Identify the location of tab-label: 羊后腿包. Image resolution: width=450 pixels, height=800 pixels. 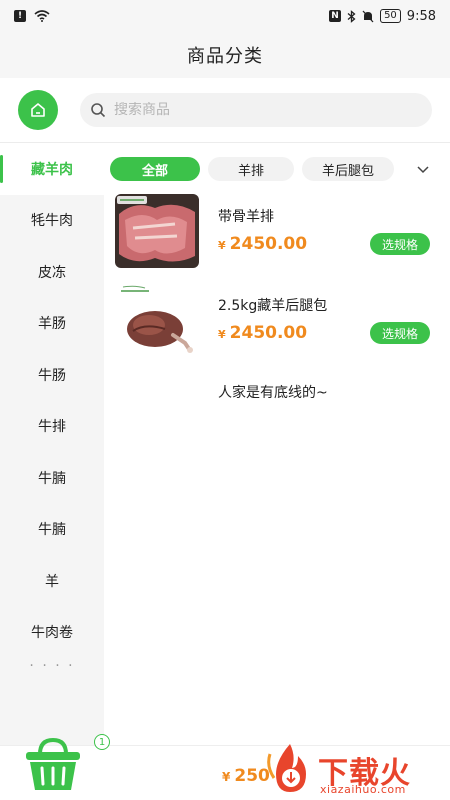
(347, 171).